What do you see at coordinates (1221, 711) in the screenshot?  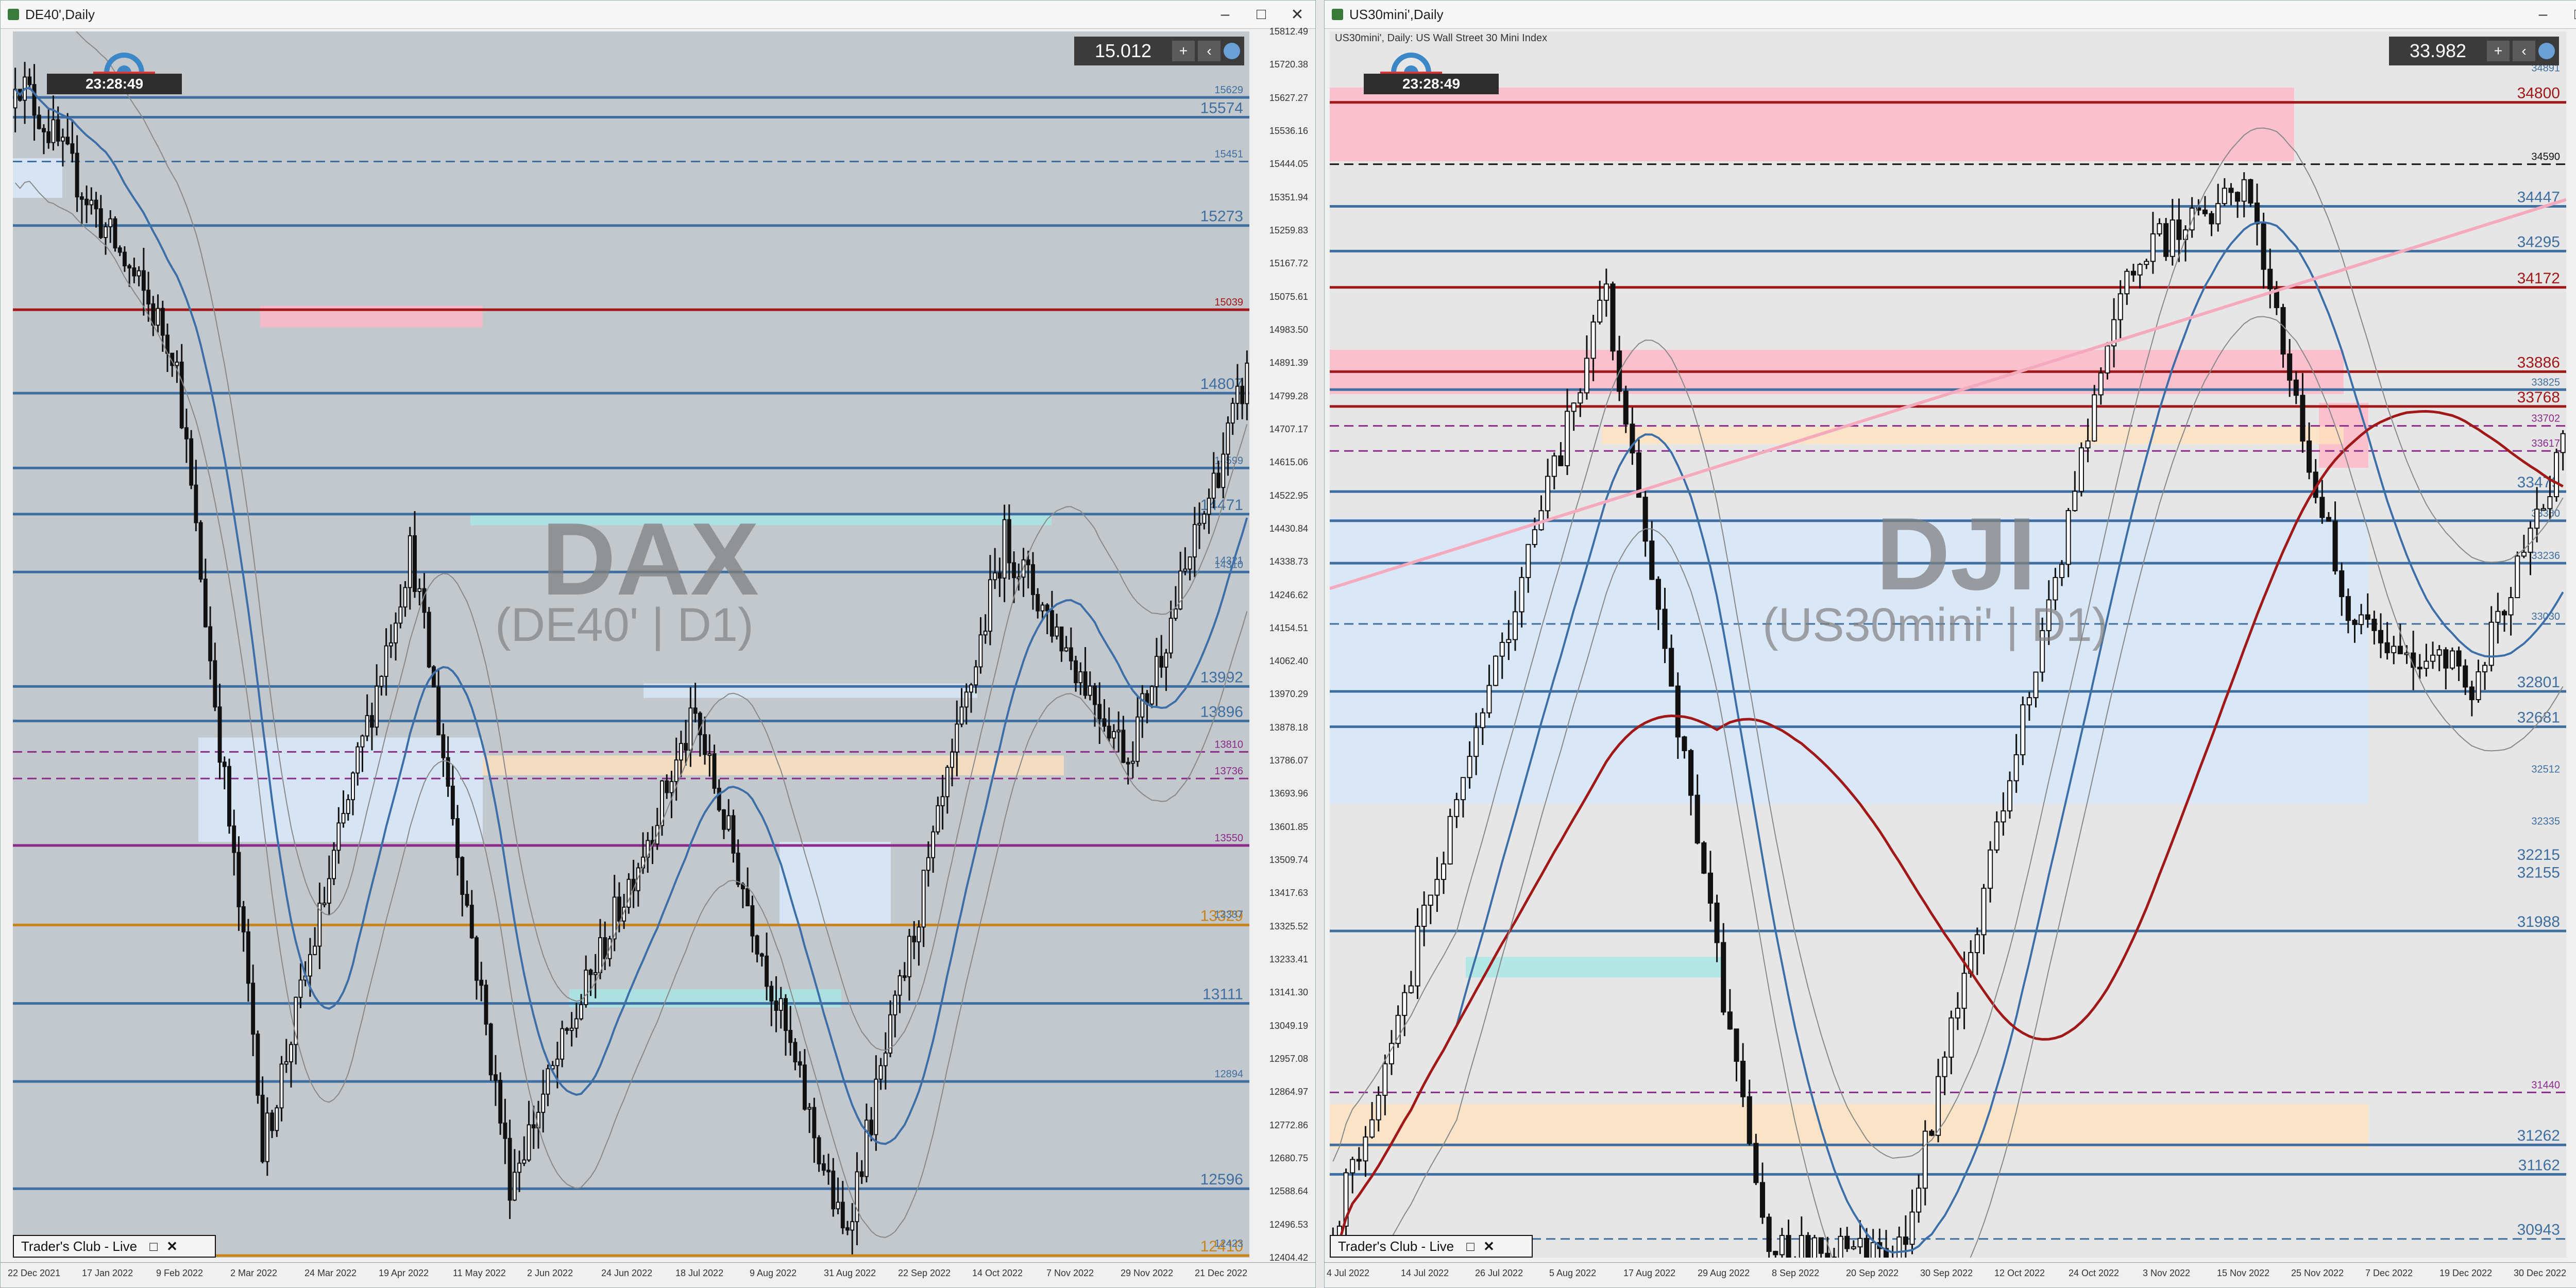 I see `price-level-label: 13896` at bounding box center [1221, 711].